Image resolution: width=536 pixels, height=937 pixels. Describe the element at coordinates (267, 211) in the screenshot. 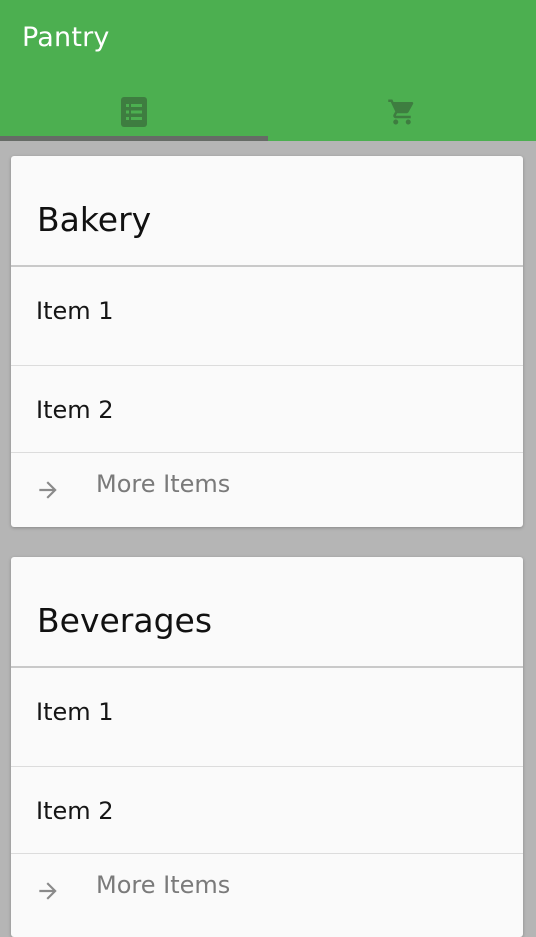

I see `card-header: Bakery` at that location.